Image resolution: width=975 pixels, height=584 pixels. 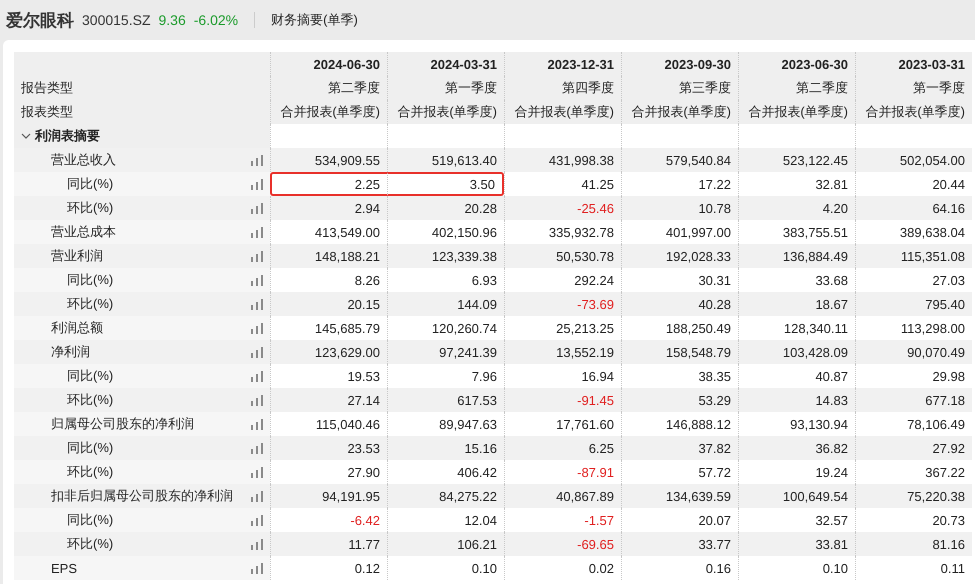 I want to click on row-header: 报表类型, so click(x=142, y=112).